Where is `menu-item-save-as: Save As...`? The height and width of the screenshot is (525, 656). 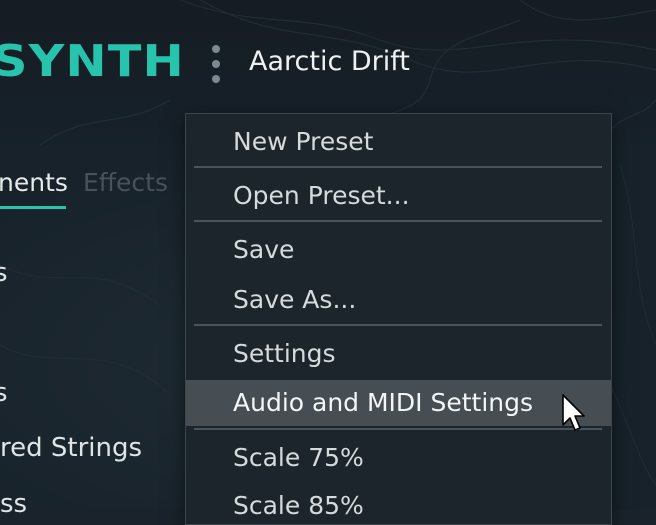
menu-item-save-as: Save As... is located at coordinates (398, 300).